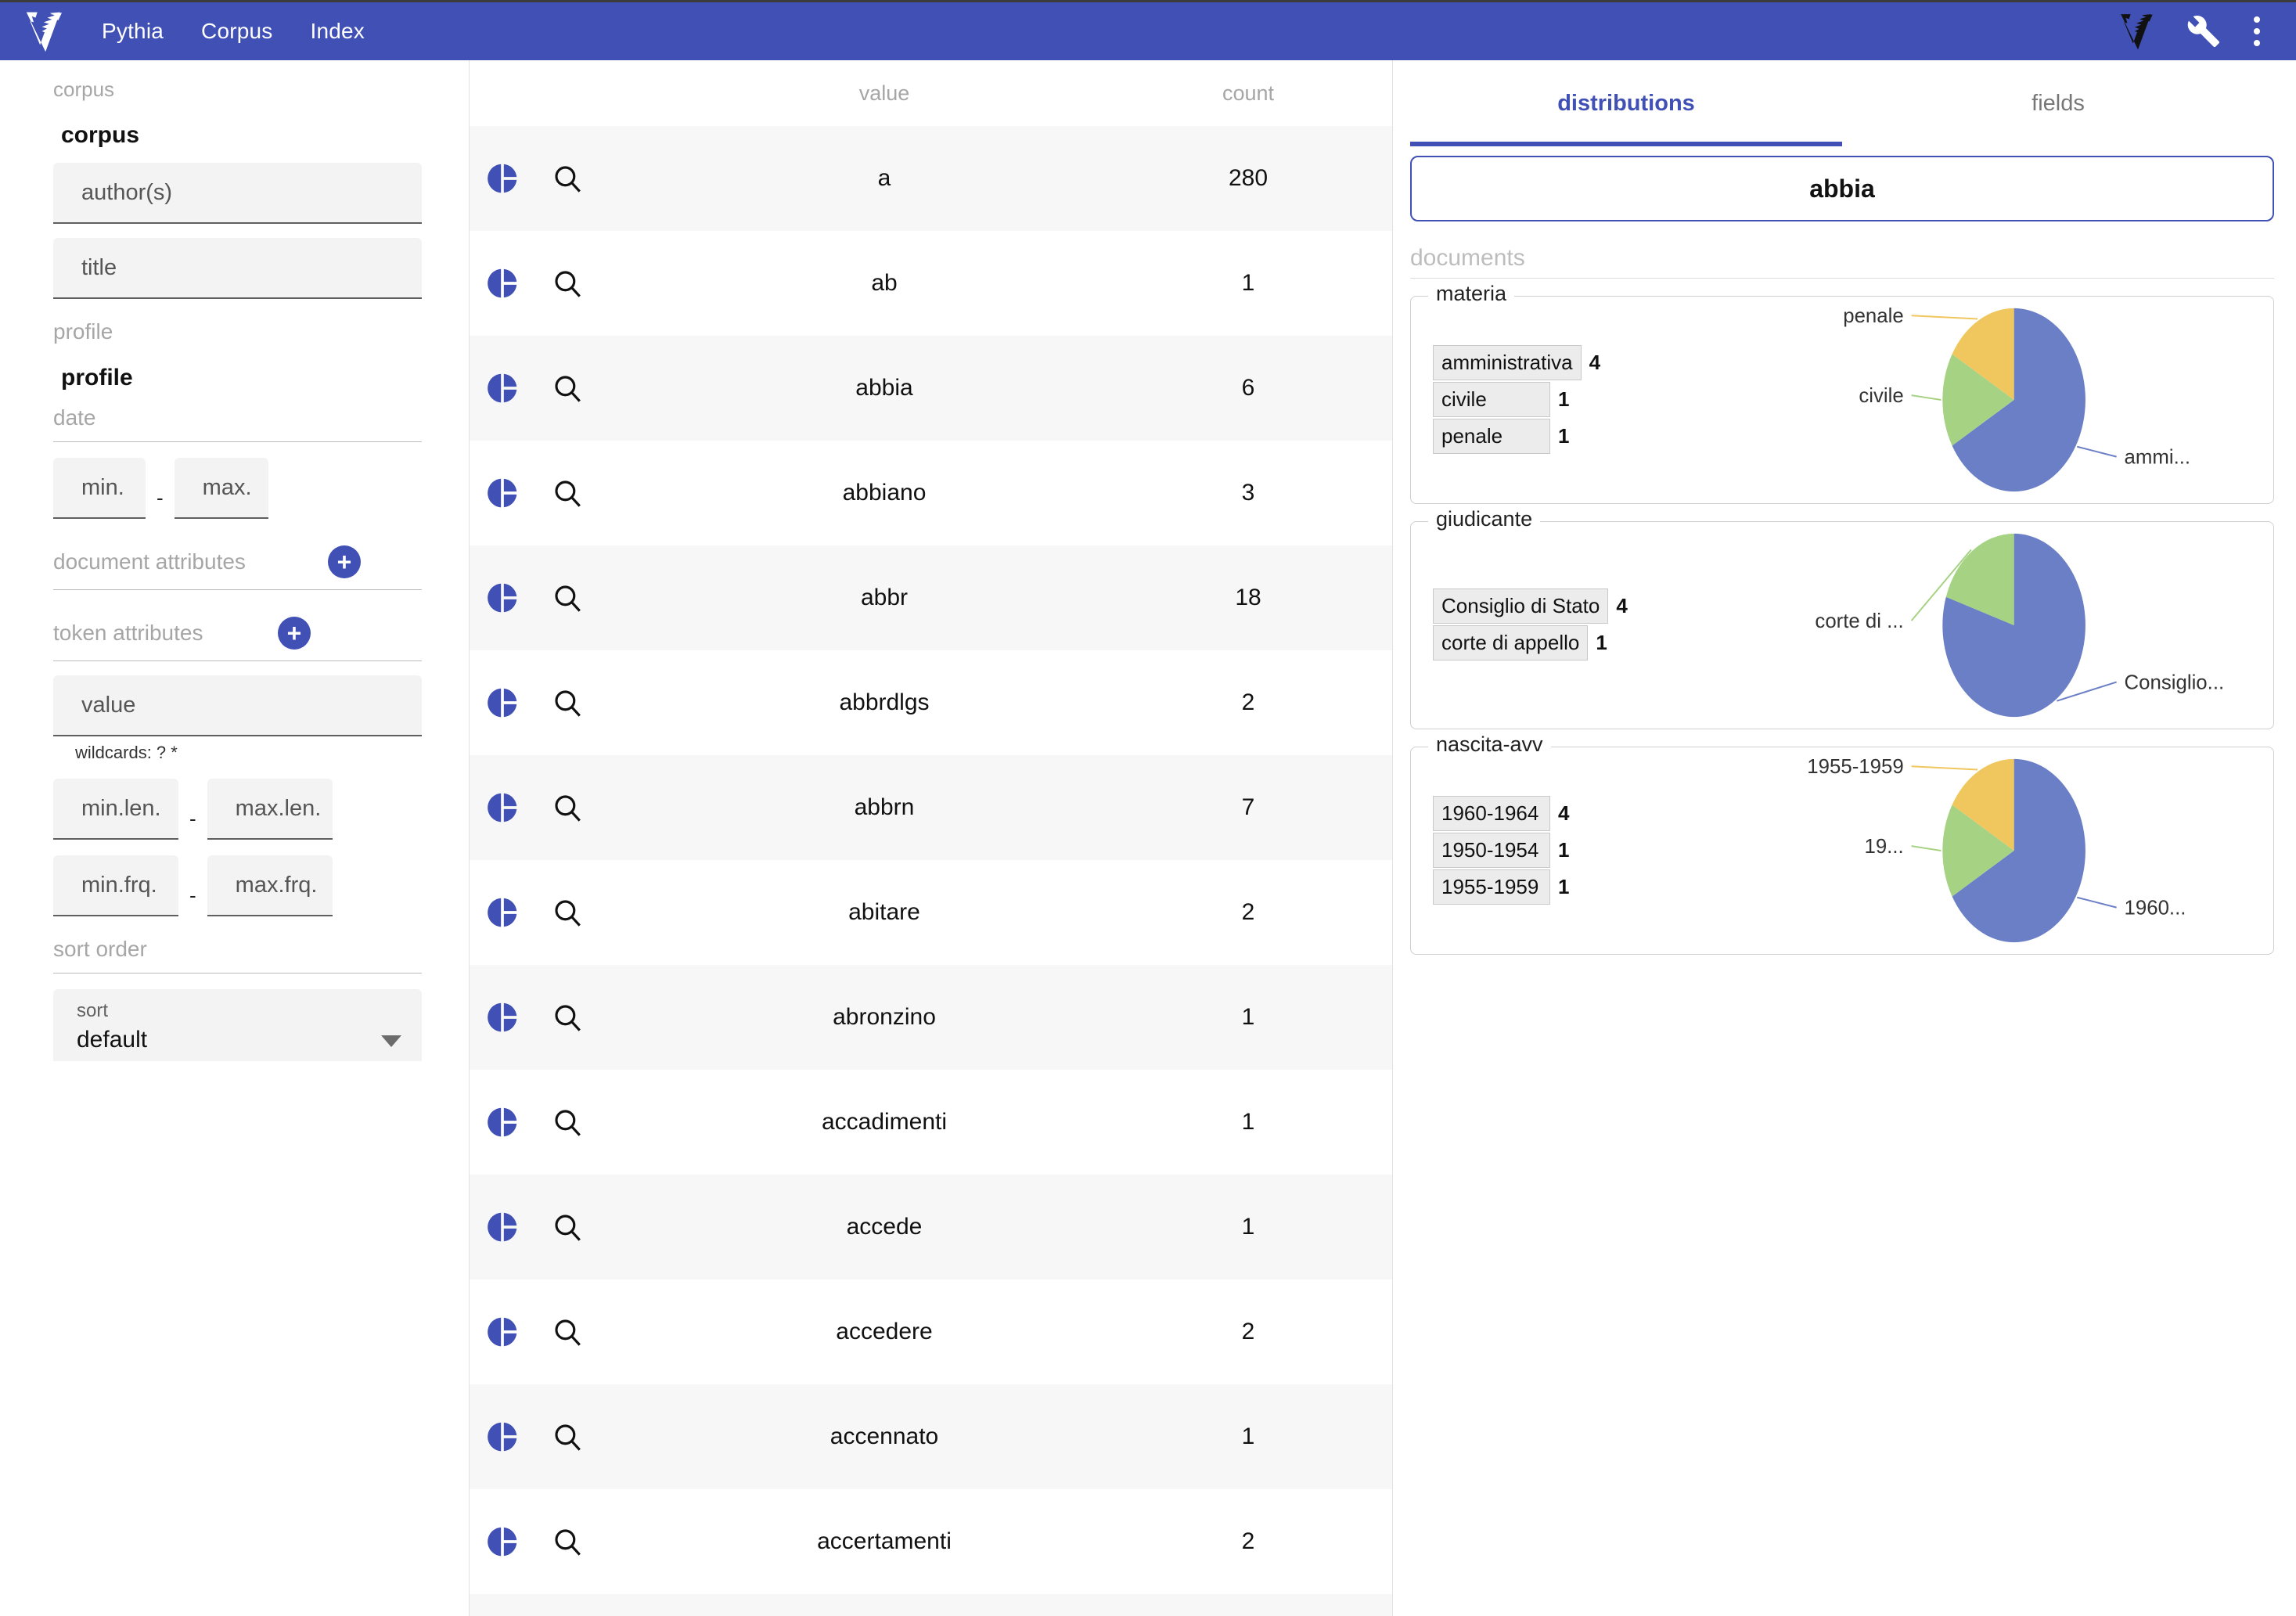 The width and height of the screenshot is (2296, 1616). What do you see at coordinates (133, 31) in the screenshot?
I see `nav-item-pythia: Pythia` at bounding box center [133, 31].